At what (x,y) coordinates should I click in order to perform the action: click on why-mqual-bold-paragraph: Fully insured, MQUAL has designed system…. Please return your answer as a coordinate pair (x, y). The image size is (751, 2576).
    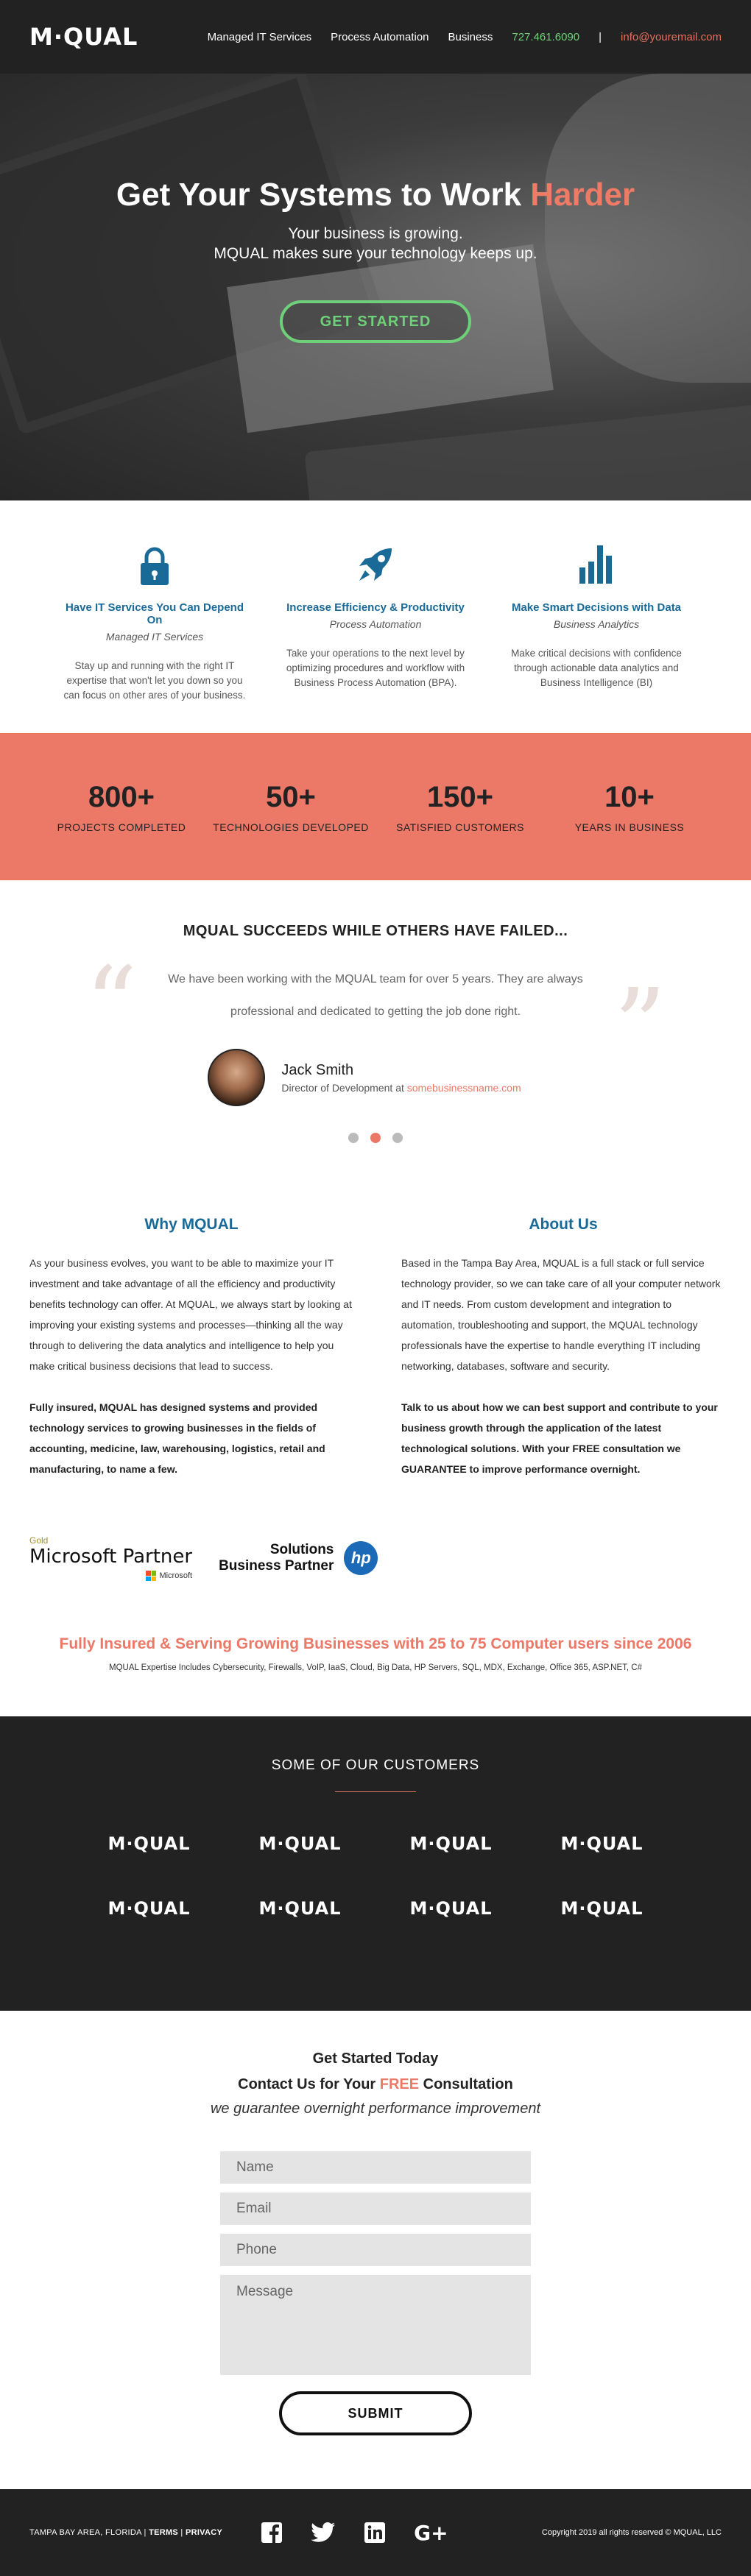
    Looking at the image, I should click on (177, 1438).